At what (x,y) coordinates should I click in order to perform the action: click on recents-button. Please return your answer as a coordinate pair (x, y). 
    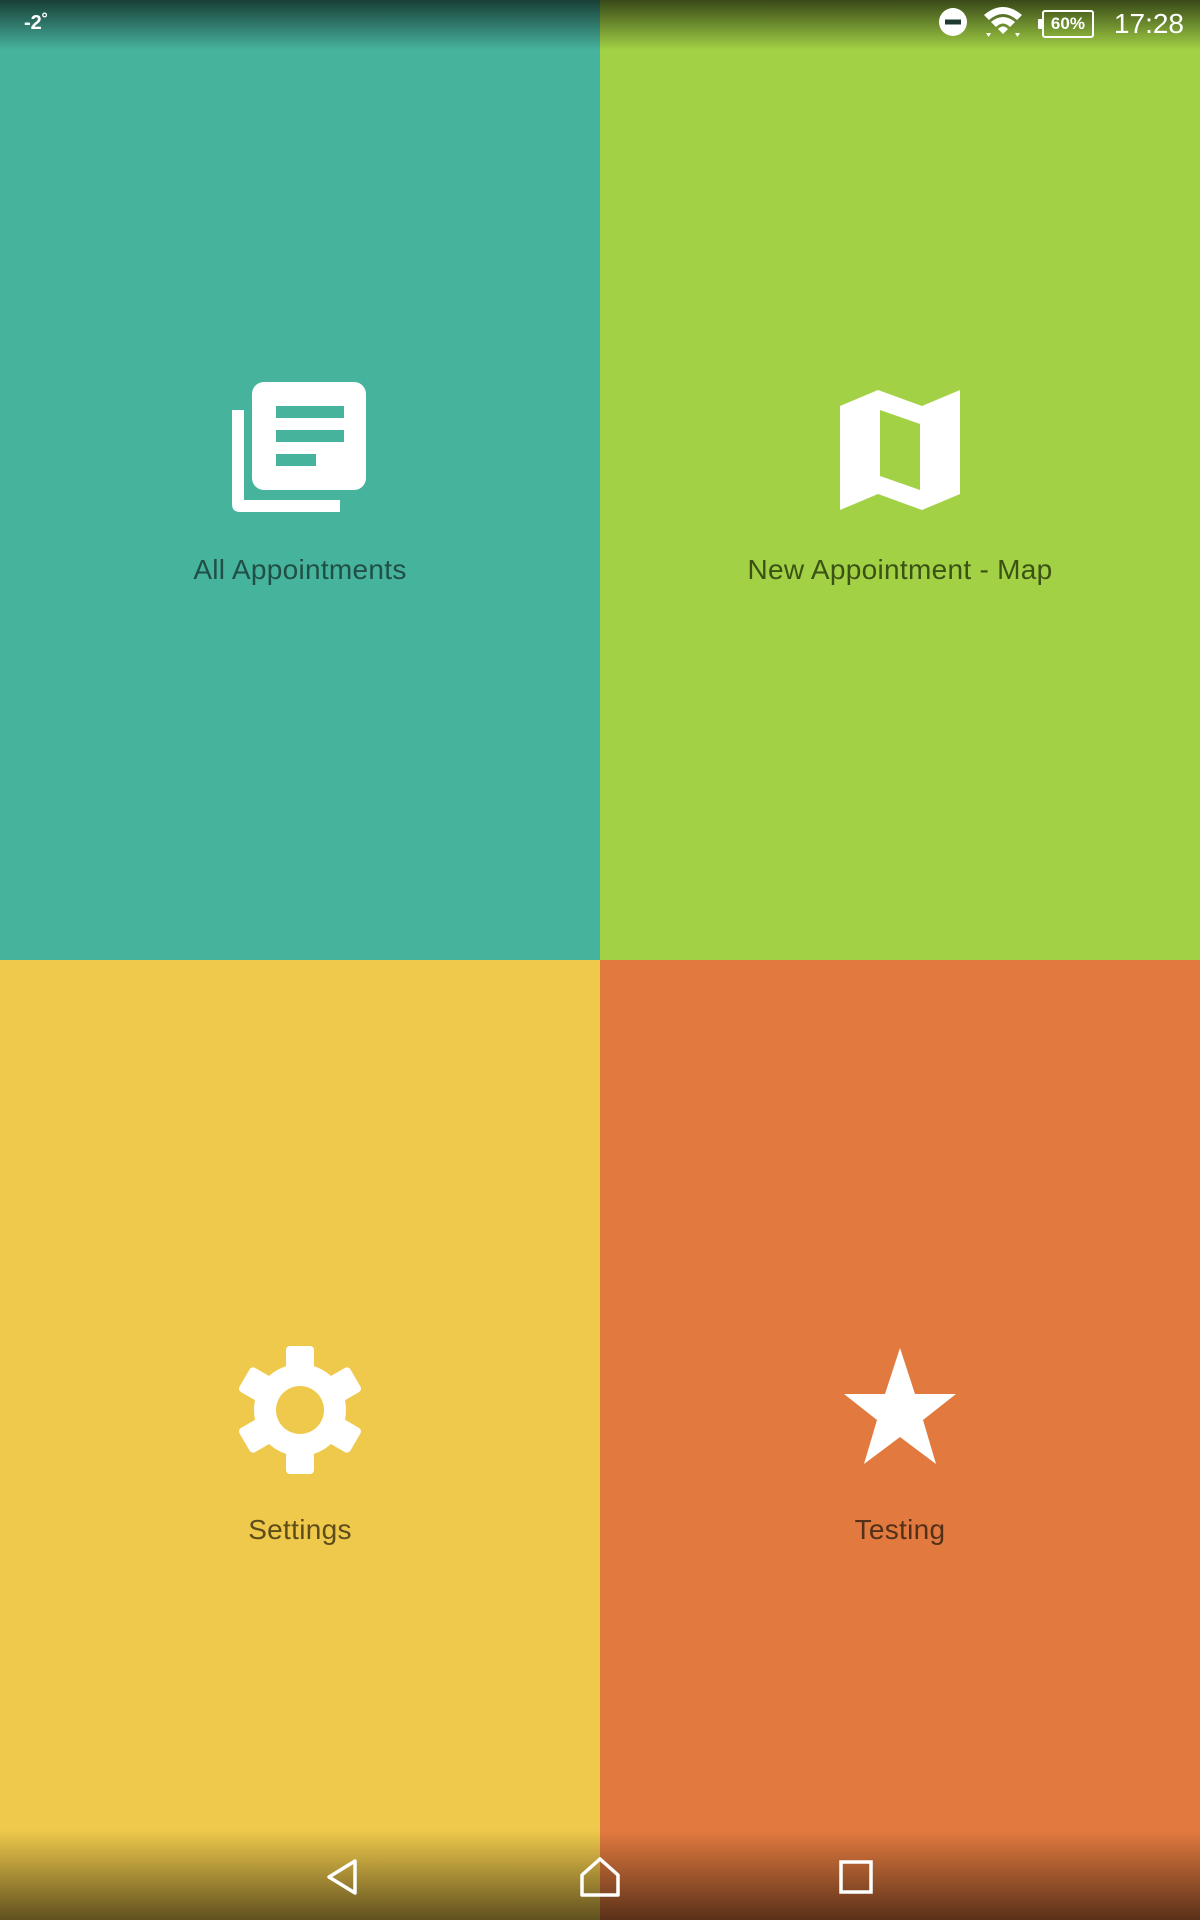
    Looking at the image, I should click on (856, 1877).